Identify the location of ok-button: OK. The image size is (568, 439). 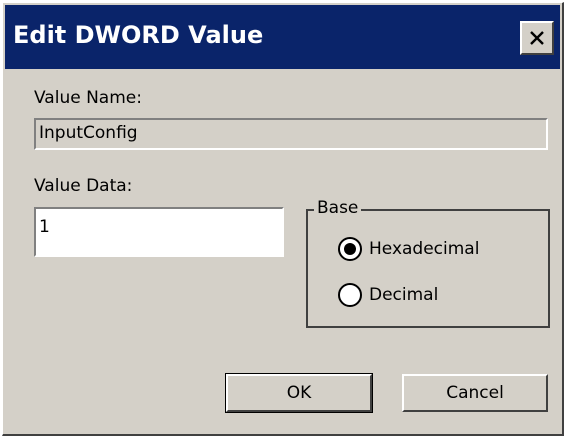
(299, 393).